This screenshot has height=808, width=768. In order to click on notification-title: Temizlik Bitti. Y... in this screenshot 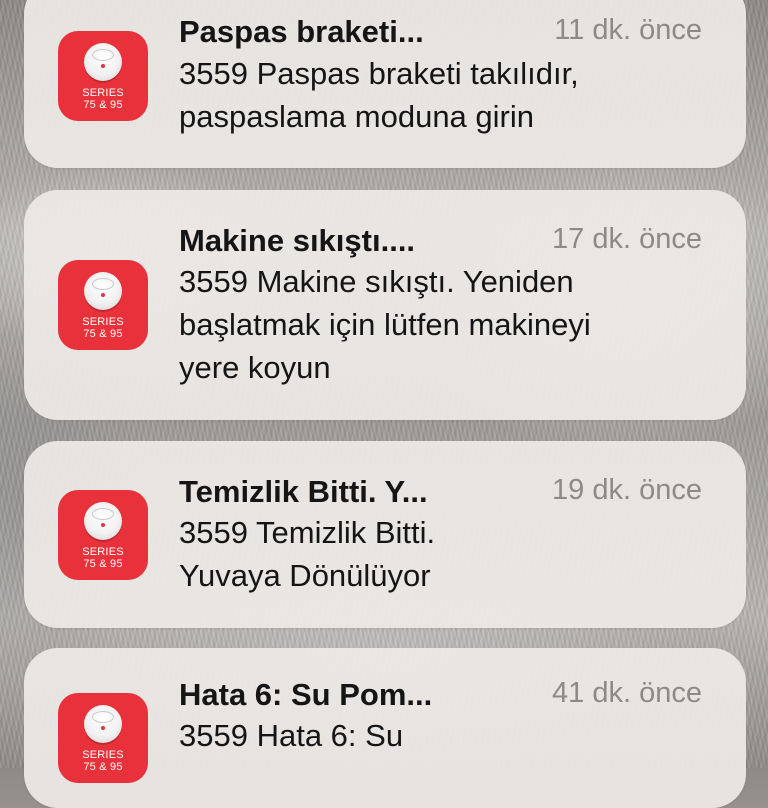, I will do `click(303, 491)`.